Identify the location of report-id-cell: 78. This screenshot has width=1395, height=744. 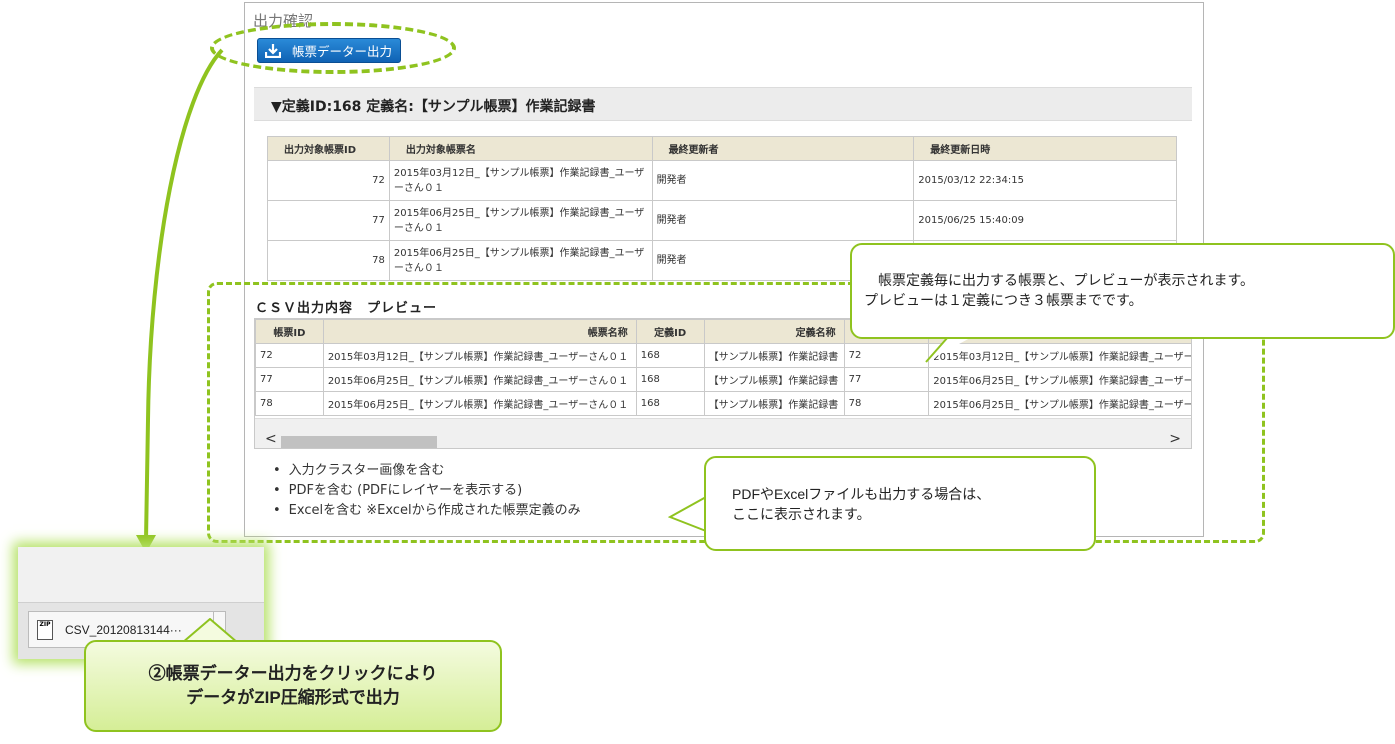
(328, 260).